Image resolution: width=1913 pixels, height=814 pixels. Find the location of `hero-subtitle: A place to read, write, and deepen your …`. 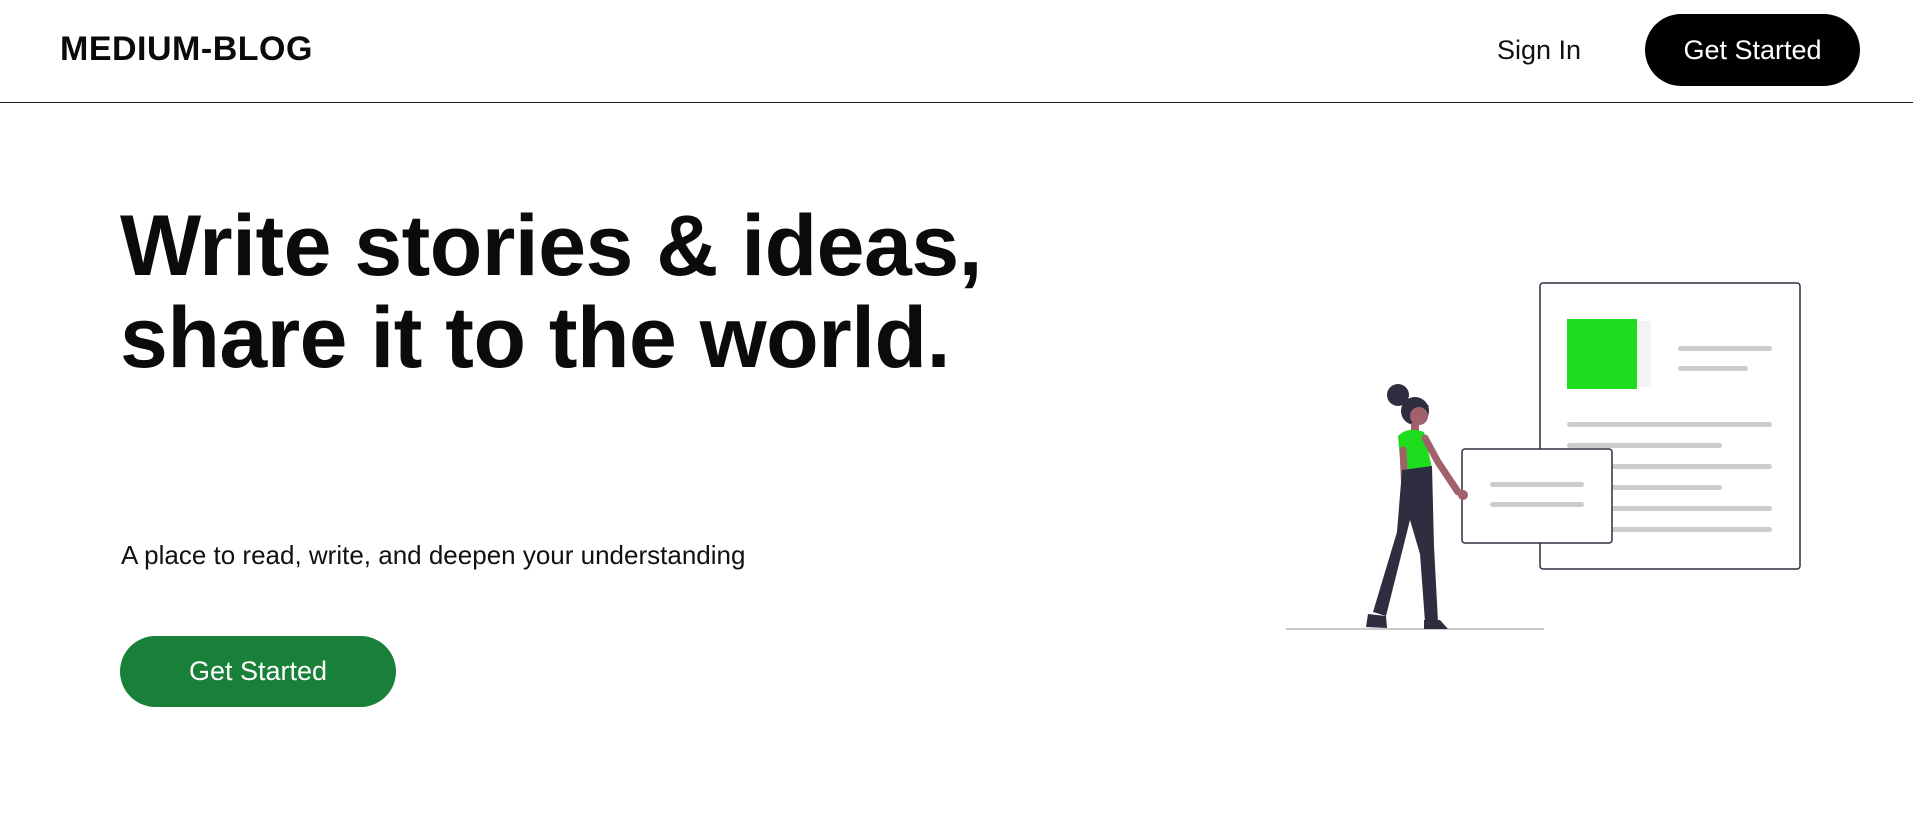

hero-subtitle: A place to read, write, and deepen your … is located at coordinates (433, 555).